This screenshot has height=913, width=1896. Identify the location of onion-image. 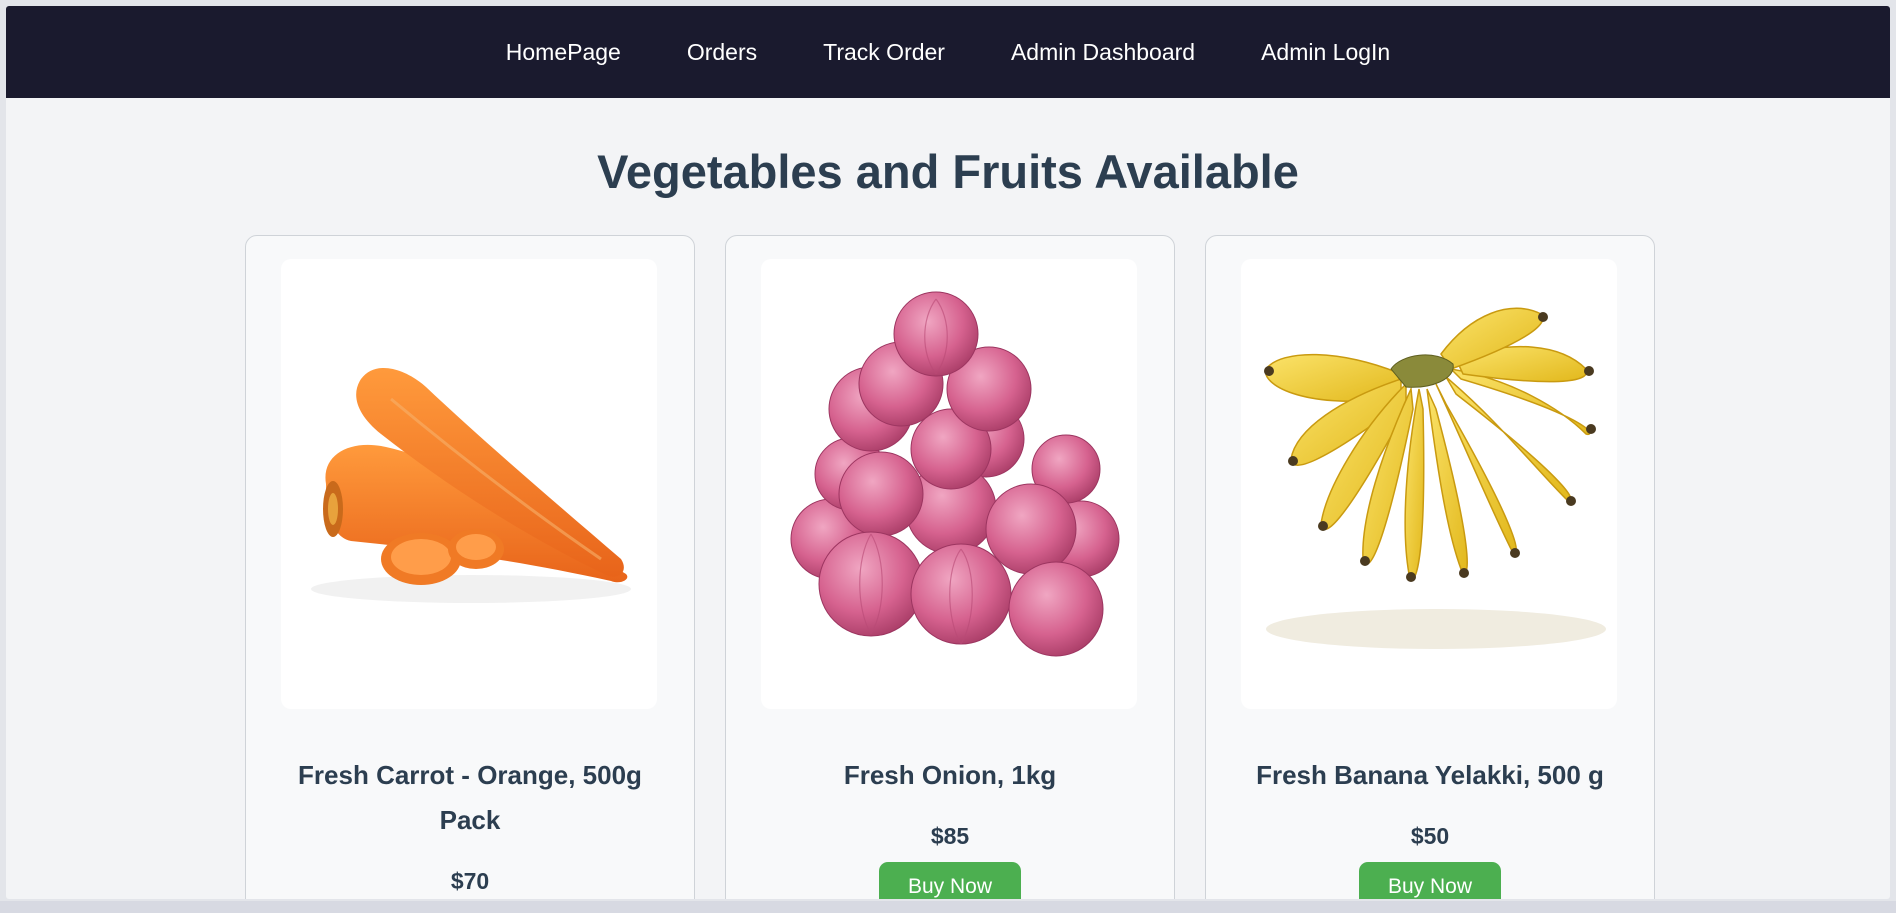
(955, 474).